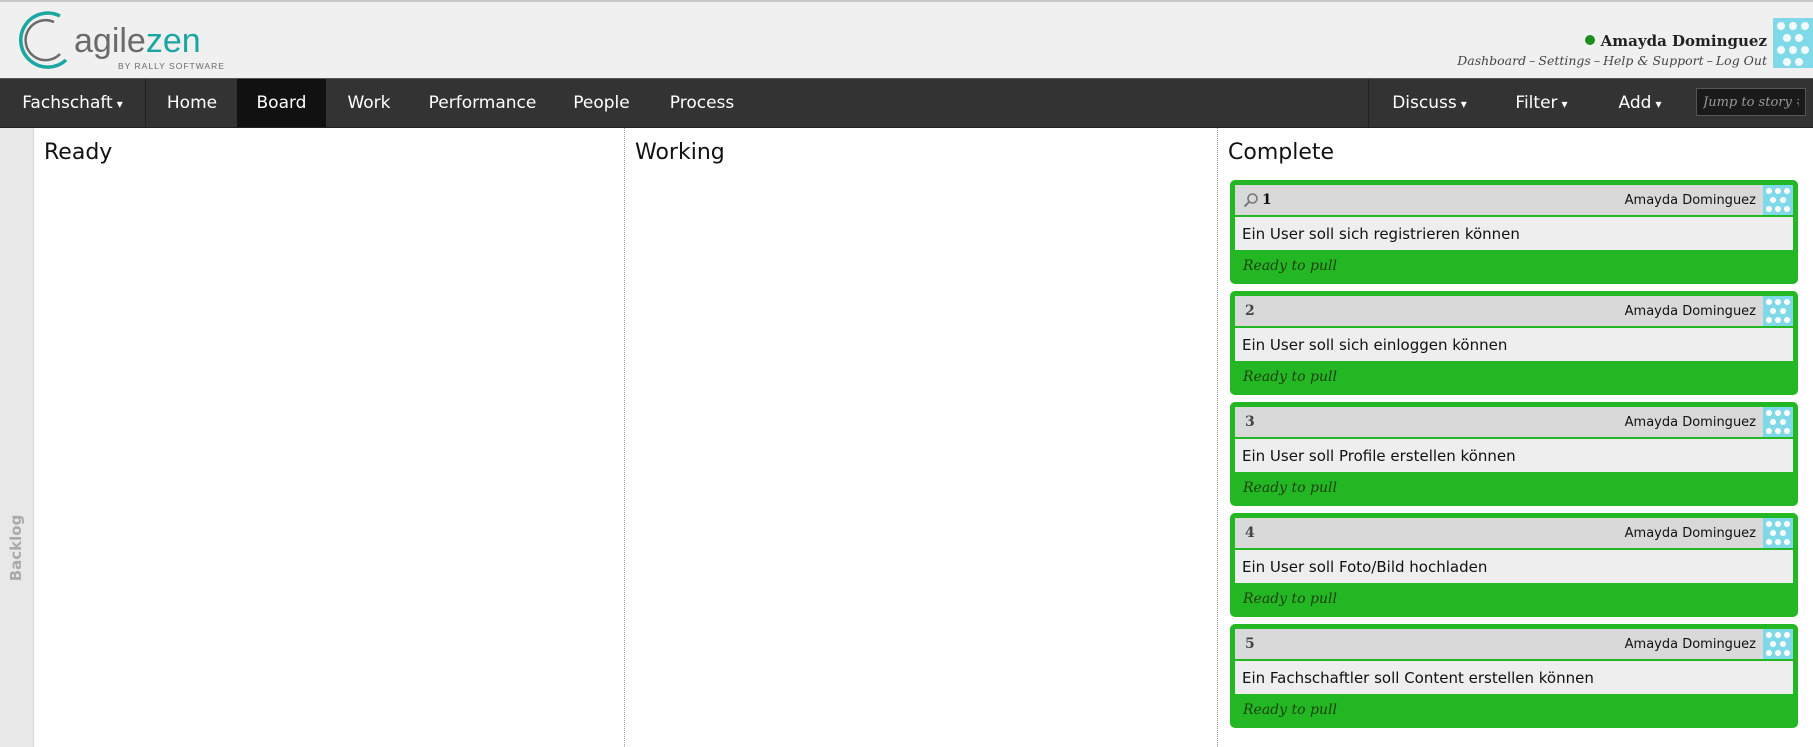 The image size is (1813, 747). Describe the element at coordinates (1541, 103) in the screenshot. I see `nav-filter-menu: Filter ▾` at that location.